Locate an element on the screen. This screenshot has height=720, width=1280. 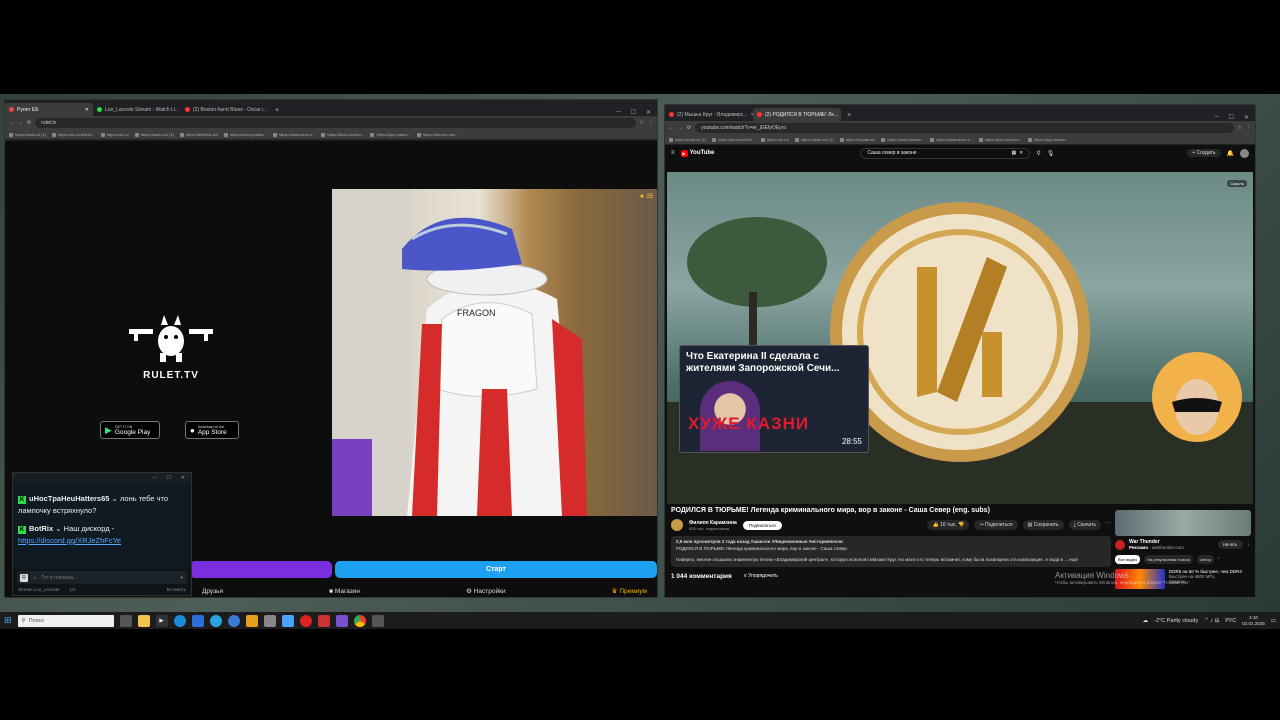
channel-avatar is located at coordinates (677, 525).